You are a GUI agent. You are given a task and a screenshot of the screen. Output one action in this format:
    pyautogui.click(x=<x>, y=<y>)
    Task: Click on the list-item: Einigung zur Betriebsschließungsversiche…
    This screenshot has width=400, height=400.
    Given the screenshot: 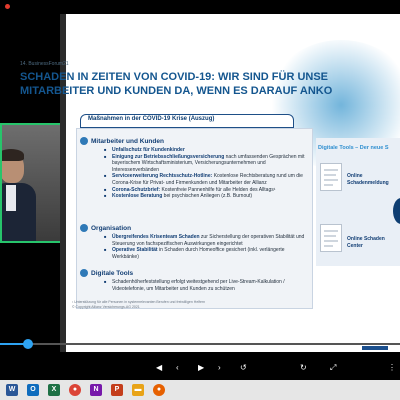 What is the action you would take?
    pyautogui.click(x=208, y=164)
    